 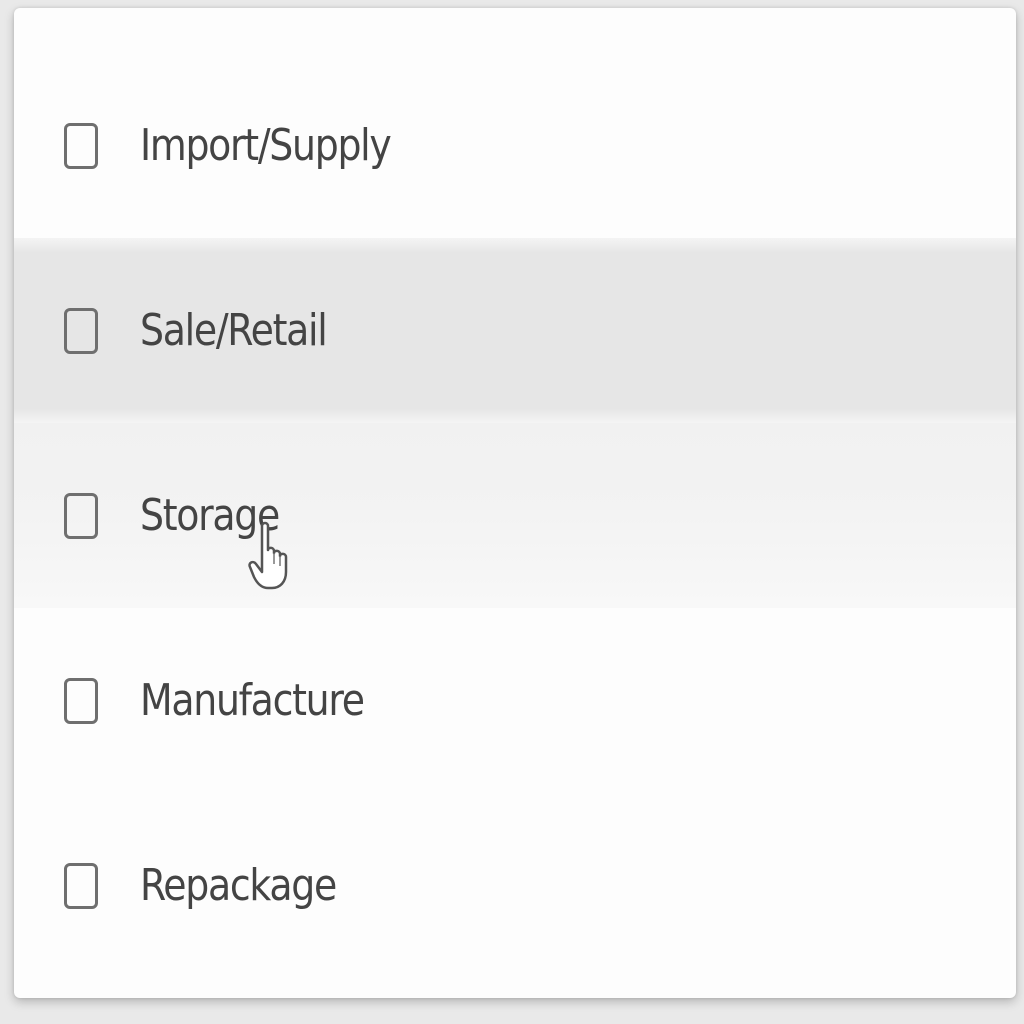 What do you see at coordinates (81, 145) in the screenshot?
I see `checkbox-import-supply` at bounding box center [81, 145].